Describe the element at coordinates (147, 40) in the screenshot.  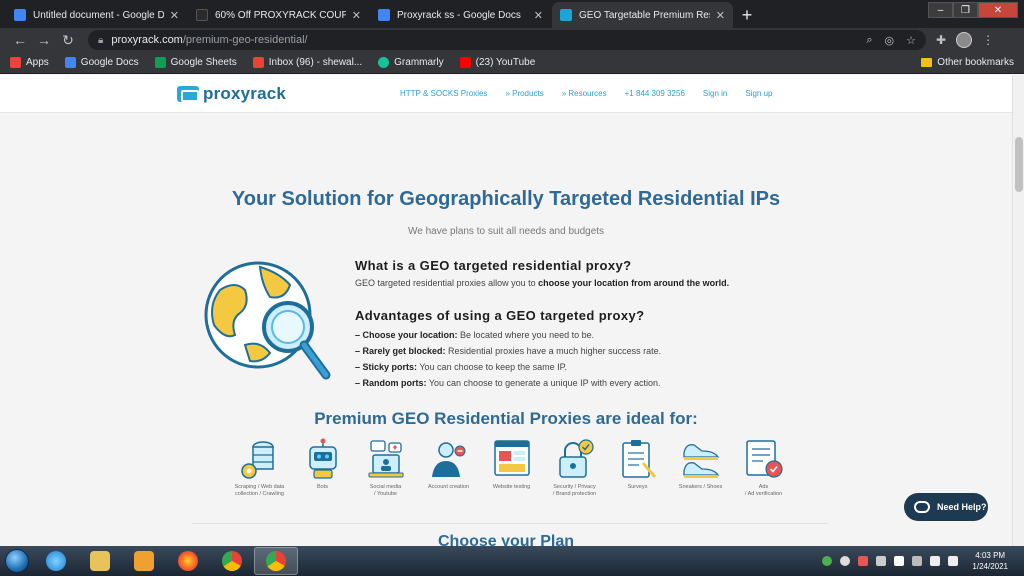
I see `url-domain: proxyrack.com` at that location.